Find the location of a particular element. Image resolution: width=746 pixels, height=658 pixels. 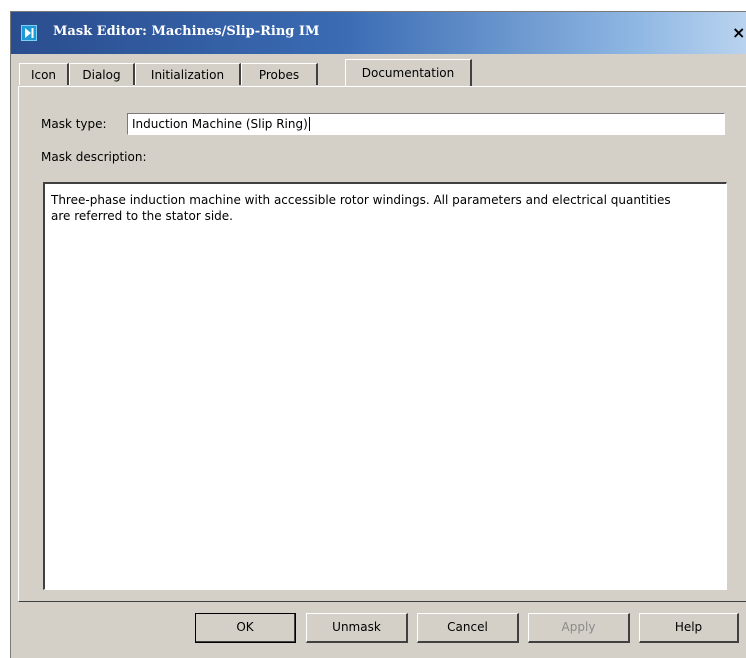

mask-type-value: Induction Machine (Slip Ring) is located at coordinates (220, 124).